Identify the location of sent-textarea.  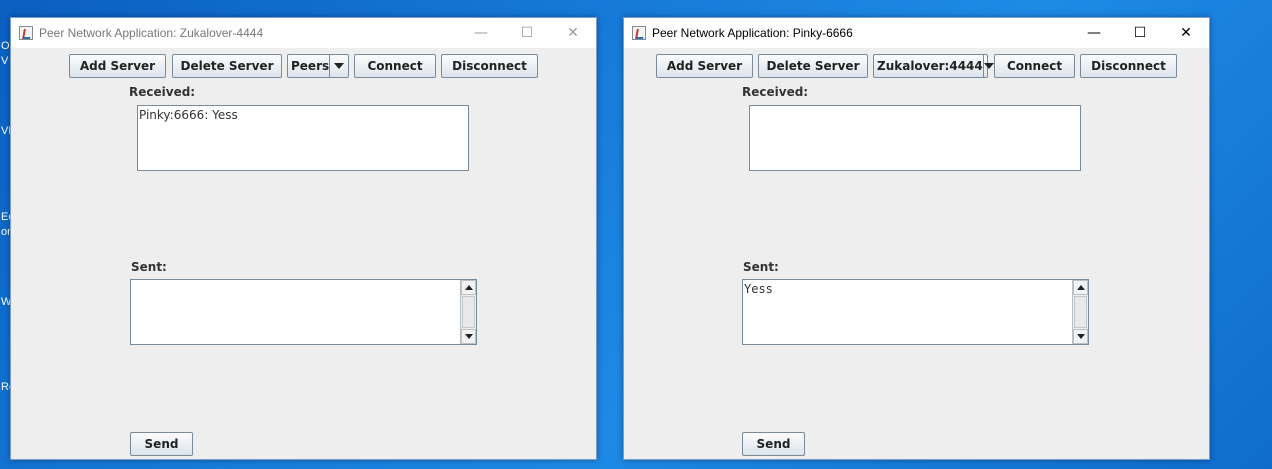
(303, 312).